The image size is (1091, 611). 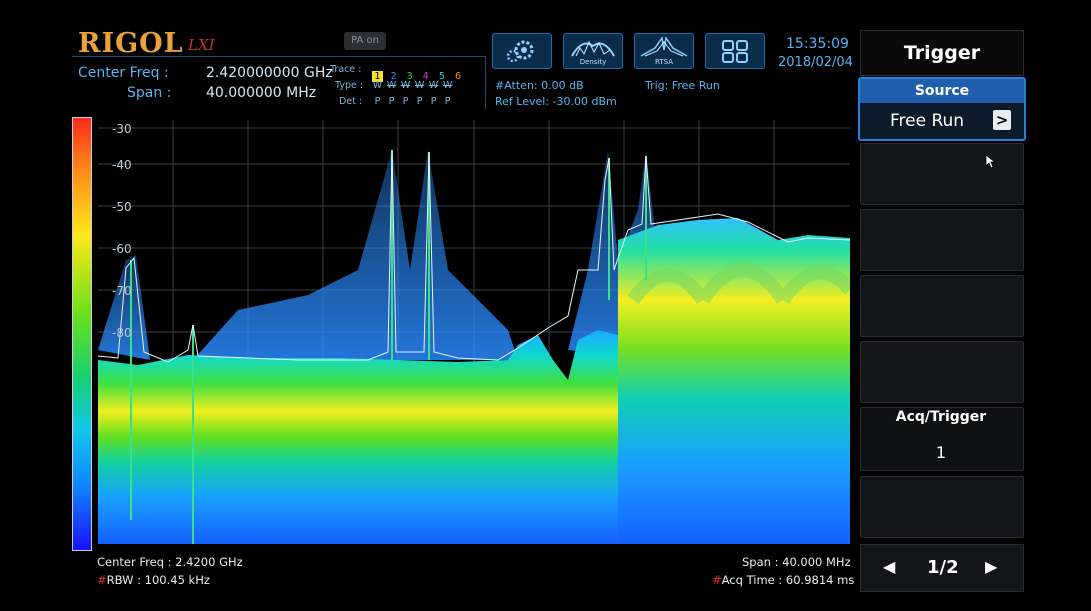 I want to click on y-tick: -30, so click(x=122, y=129).